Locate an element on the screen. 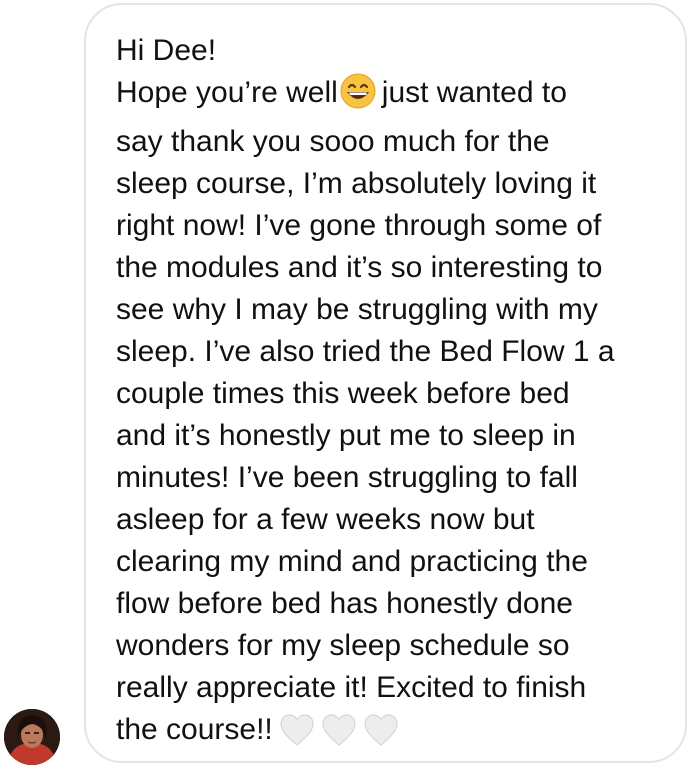 This screenshot has width=693, height=768. profile-photo-icon is located at coordinates (32, 737).